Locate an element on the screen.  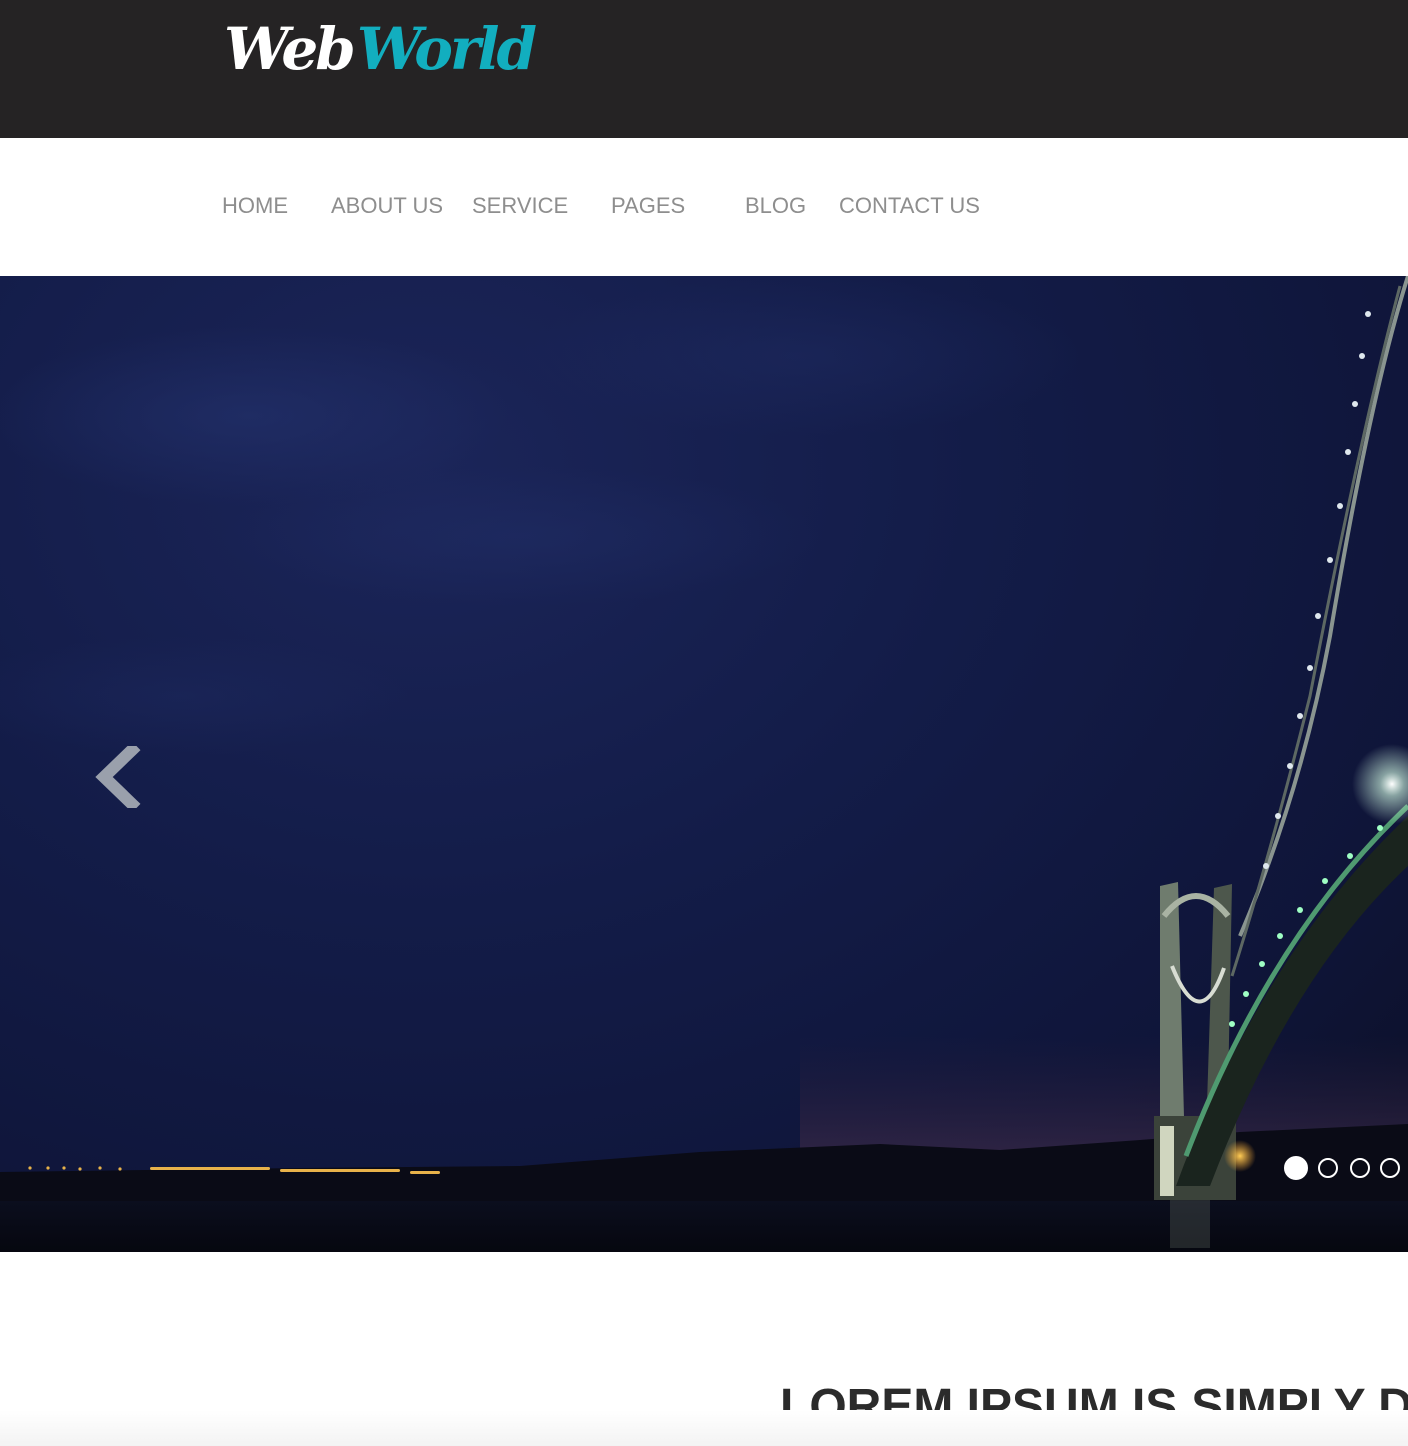
chevron-left-icon is located at coordinates (118, 777).